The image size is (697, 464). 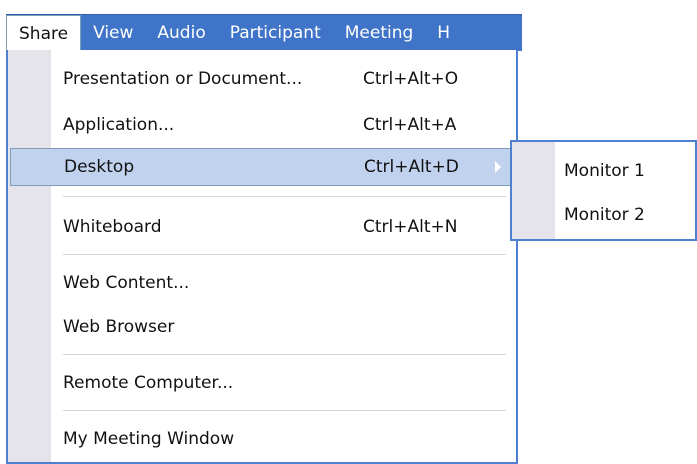 I want to click on menu-share: Share, so click(x=44, y=33).